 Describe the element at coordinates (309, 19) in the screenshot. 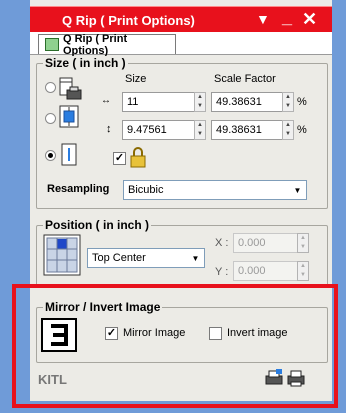

I see `close-icon: ✕` at that location.